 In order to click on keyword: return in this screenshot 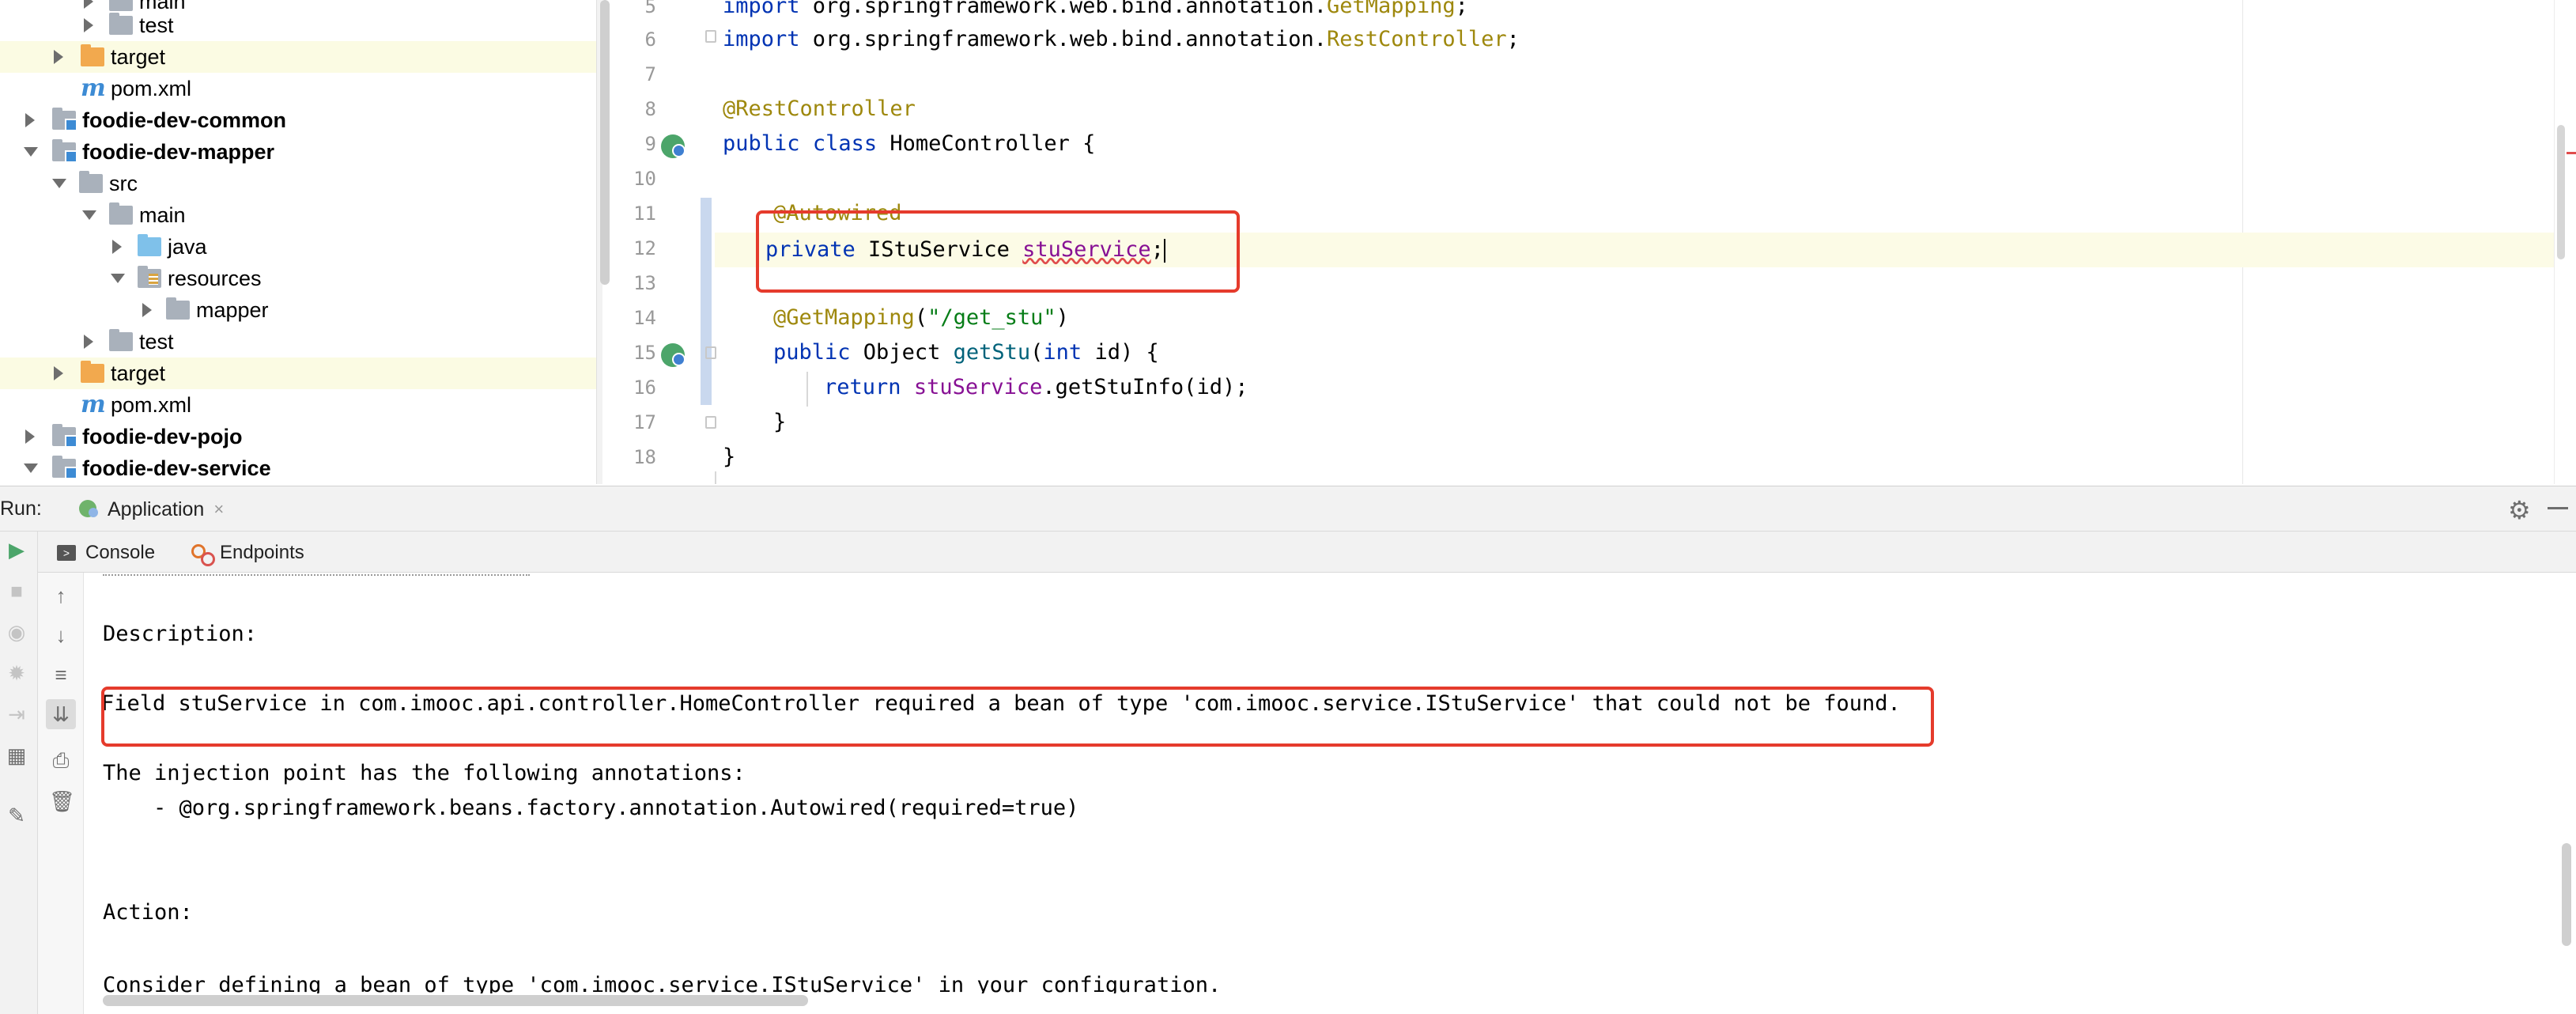, I will do `click(862, 387)`.